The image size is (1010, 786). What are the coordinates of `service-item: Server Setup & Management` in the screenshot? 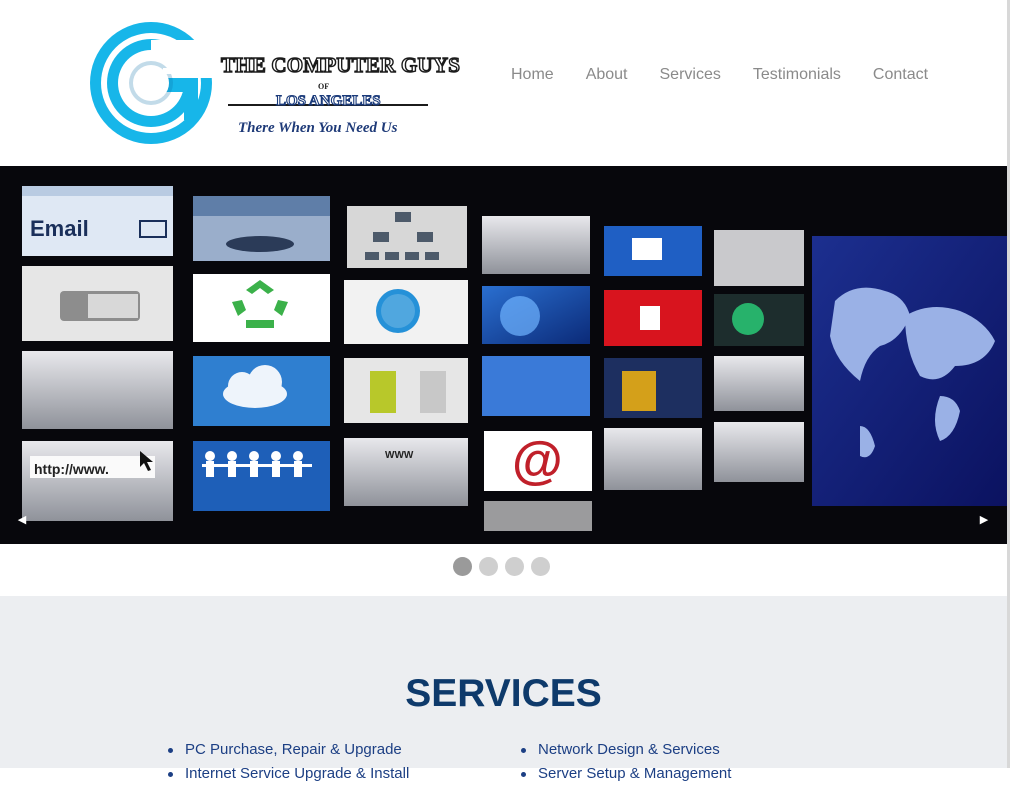 It's located at (626, 774).